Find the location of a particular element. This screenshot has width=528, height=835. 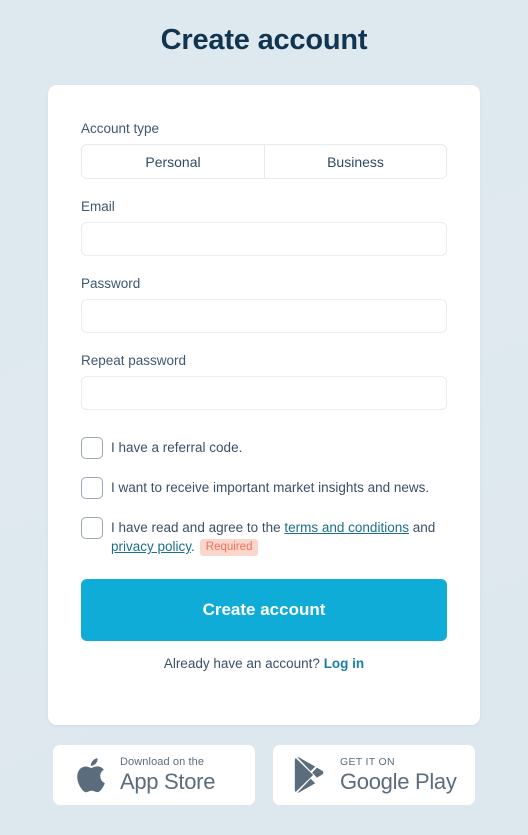

password-input is located at coordinates (264, 316).